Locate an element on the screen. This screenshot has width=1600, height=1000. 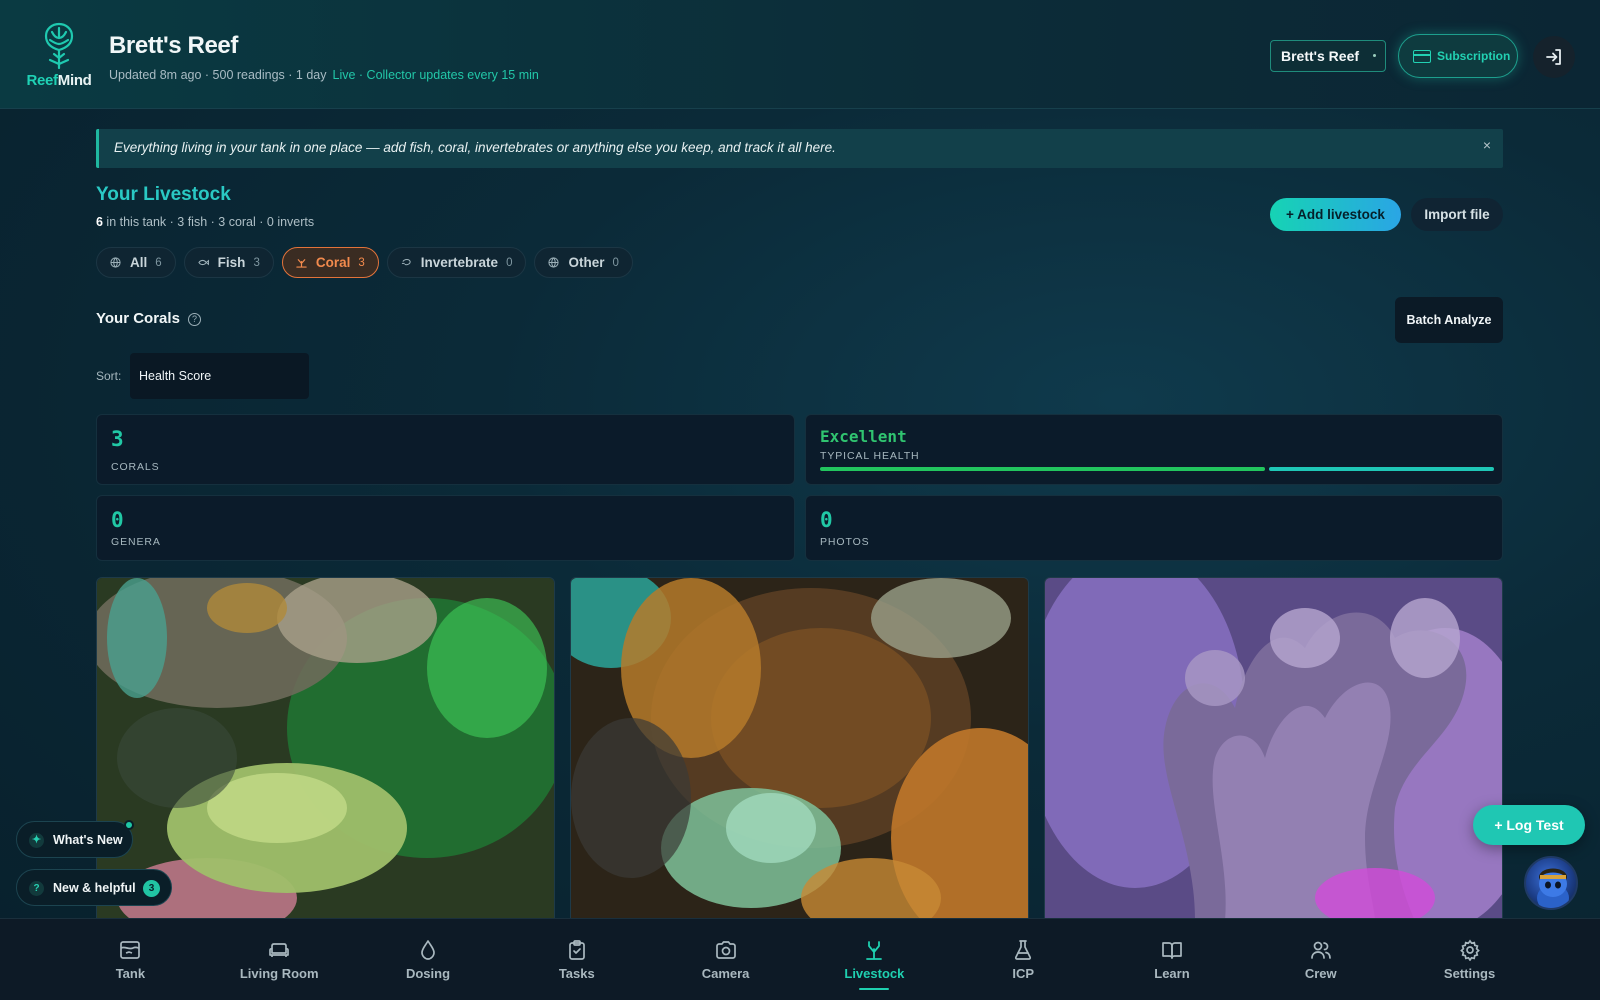
help-icon: ? is located at coordinates (194, 319).